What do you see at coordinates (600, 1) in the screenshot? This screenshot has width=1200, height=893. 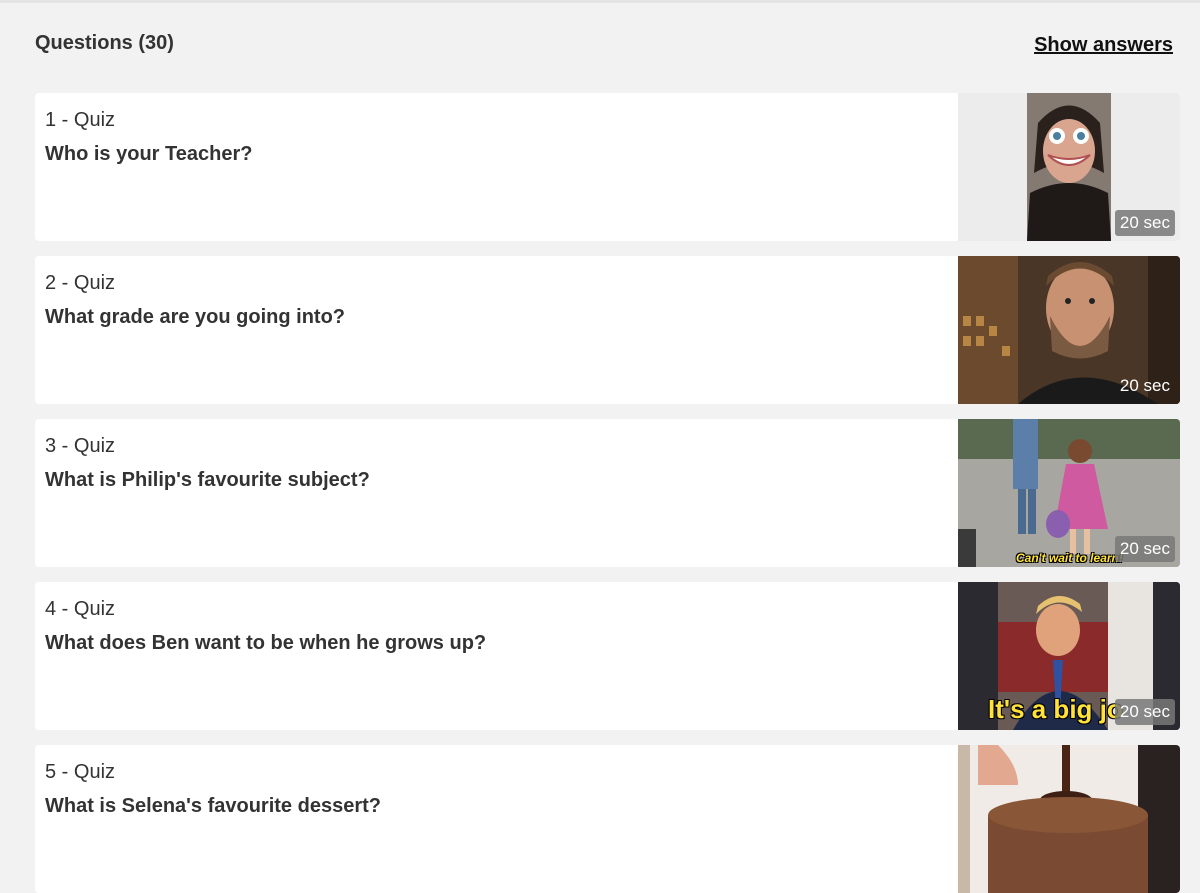 I see `top-divider` at bounding box center [600, 1].